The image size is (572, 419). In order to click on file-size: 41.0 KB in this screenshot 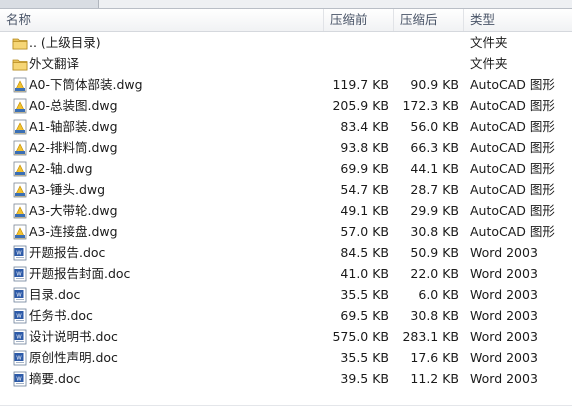, I will do `click(364, 273)`.